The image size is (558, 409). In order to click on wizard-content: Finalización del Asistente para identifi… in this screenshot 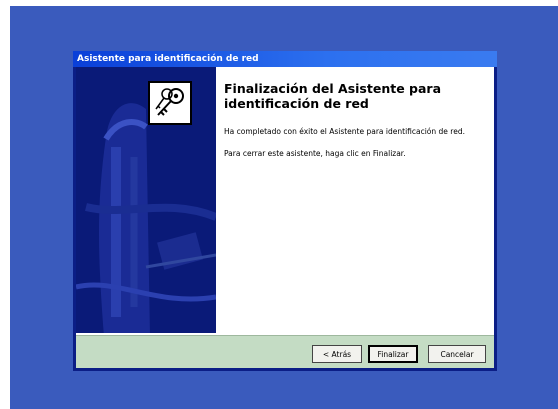, I will do `click(355, 126)`.